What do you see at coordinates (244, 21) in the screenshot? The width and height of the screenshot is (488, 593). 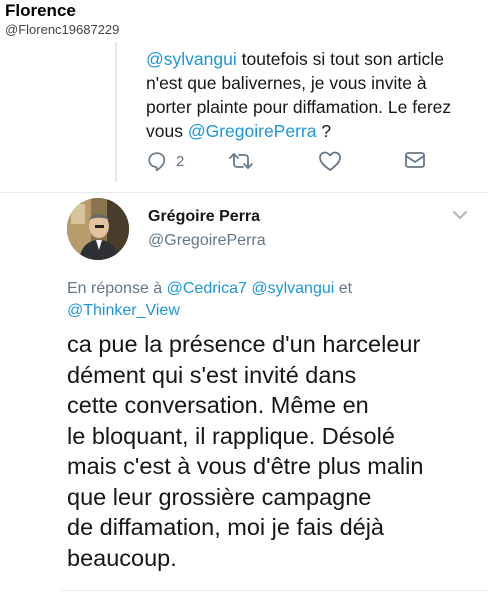 I see `poster-header: Florence @Florenc19687229` at bounding box center [244, 21].